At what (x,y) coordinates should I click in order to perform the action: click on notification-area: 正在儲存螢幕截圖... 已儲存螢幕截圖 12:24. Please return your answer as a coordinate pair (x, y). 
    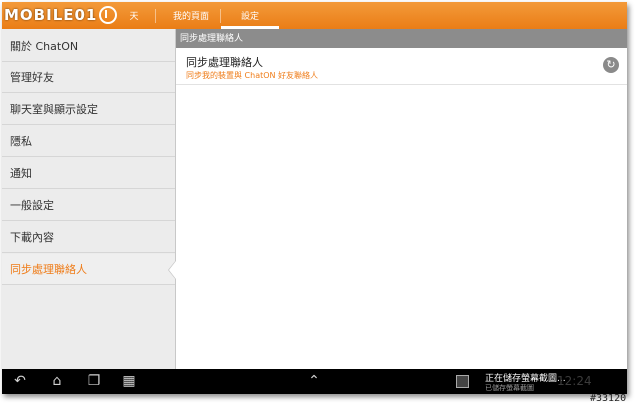
    Looking at the image, I should click on (539, 381).